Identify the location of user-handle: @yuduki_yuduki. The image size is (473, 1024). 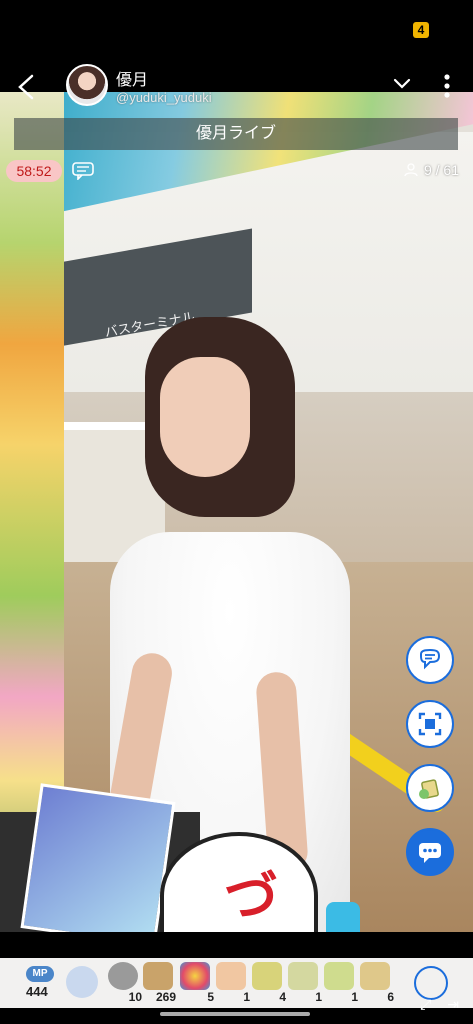
(164, 97).